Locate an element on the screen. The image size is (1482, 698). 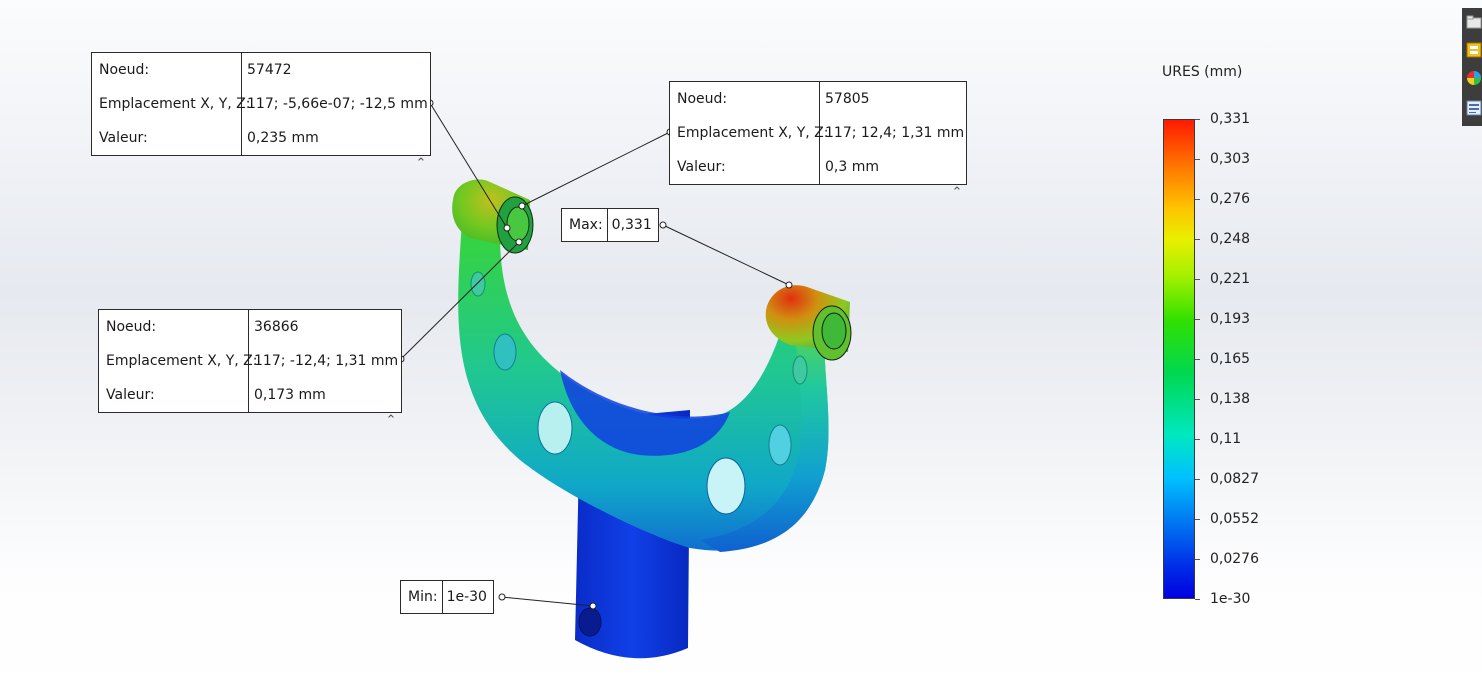
probe-value: 0,235 mm is located at coordinates (283, 138).